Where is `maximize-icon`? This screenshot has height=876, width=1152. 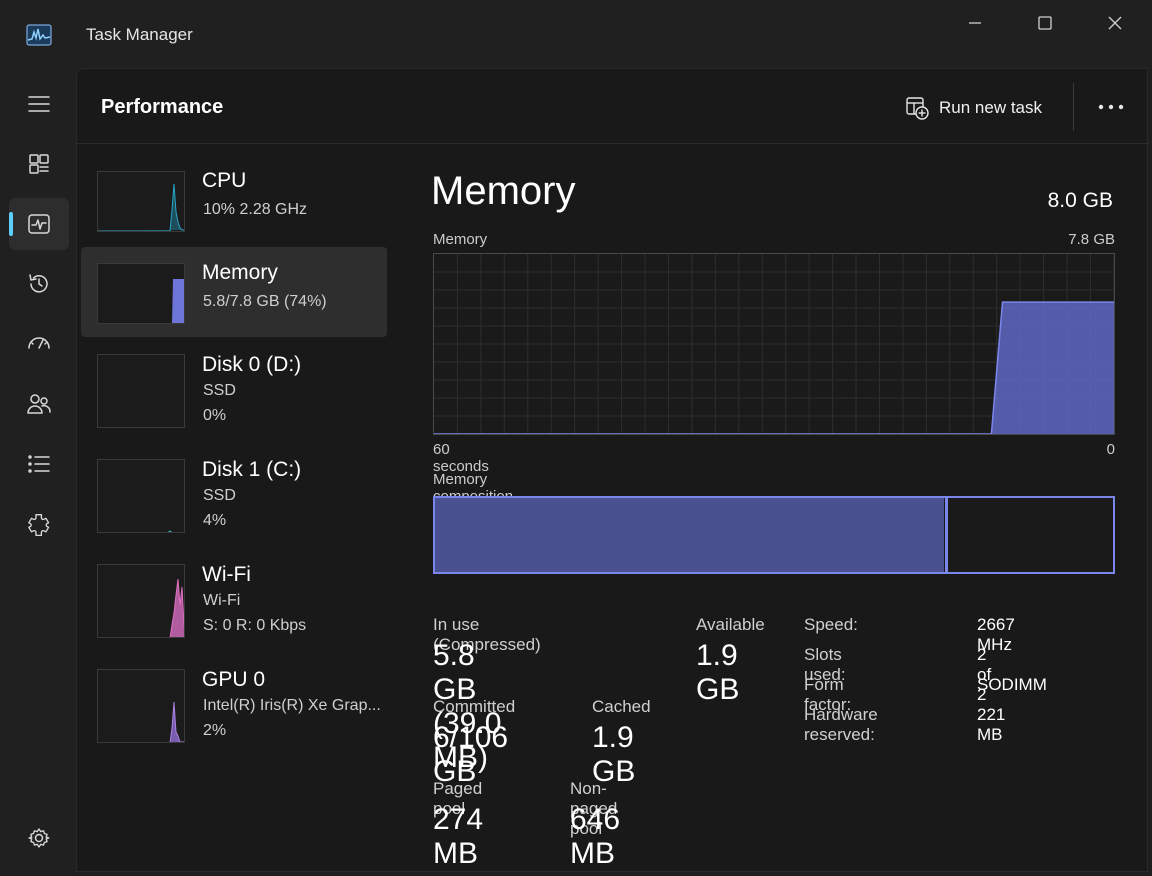 maximize-icon is located at coordinates (1045, 23).